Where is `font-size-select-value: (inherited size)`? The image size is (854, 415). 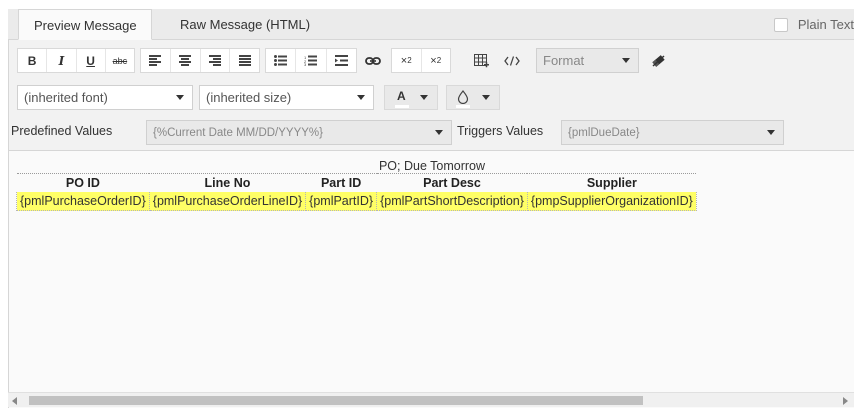
font-size-select-value: (inherited size) is located at coordinates (249, 97).